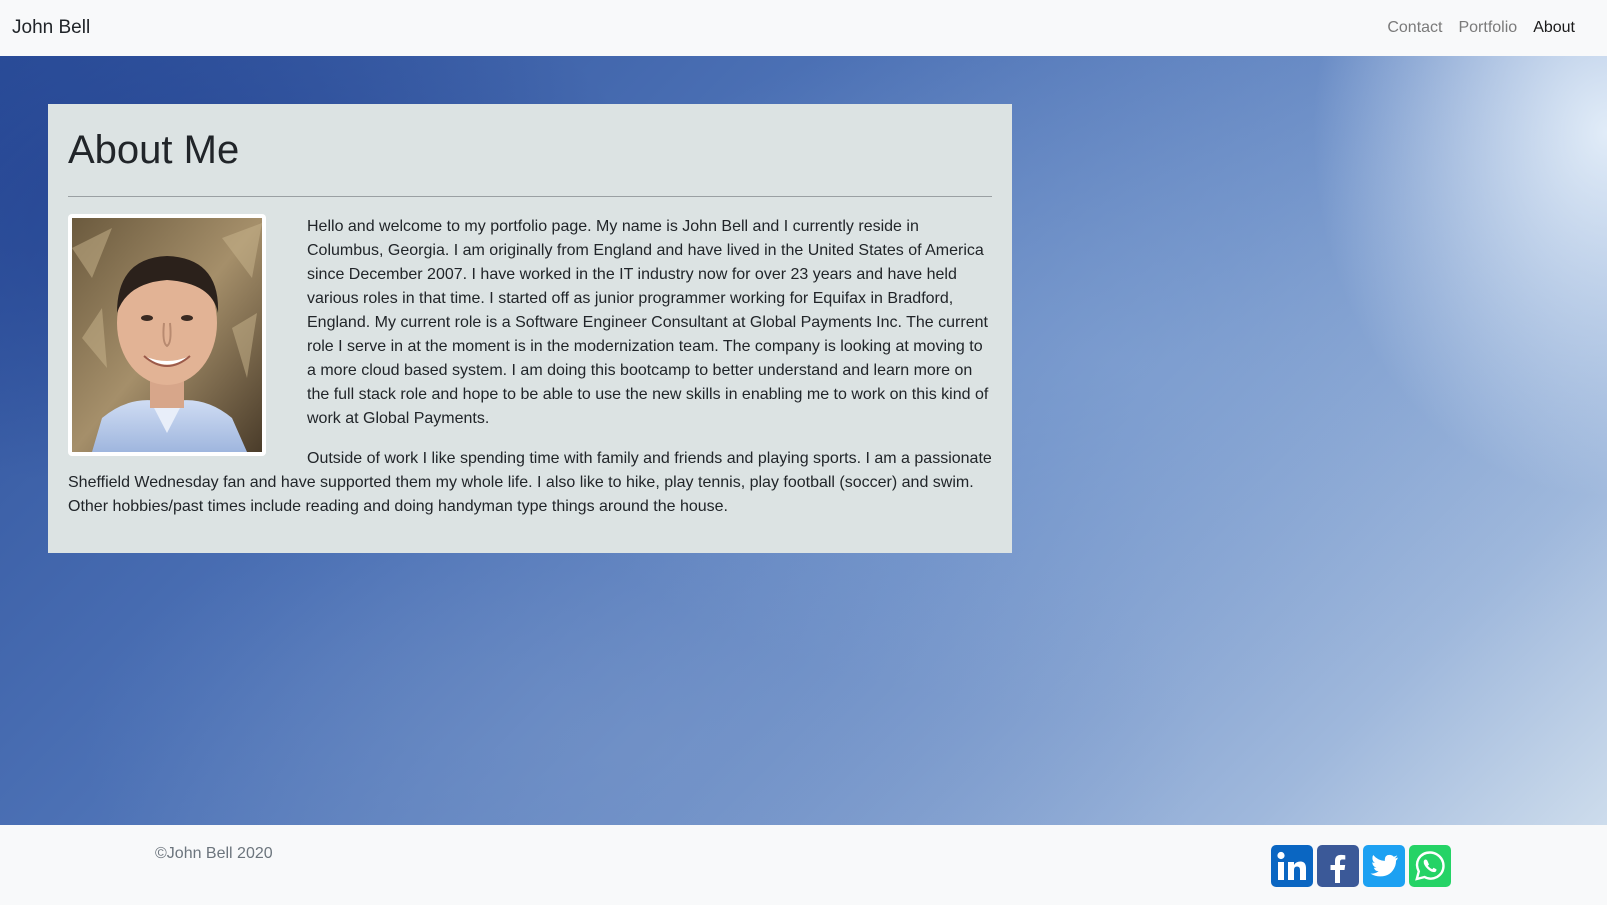  I want to click on twitter-icon, so click(1384, 866).